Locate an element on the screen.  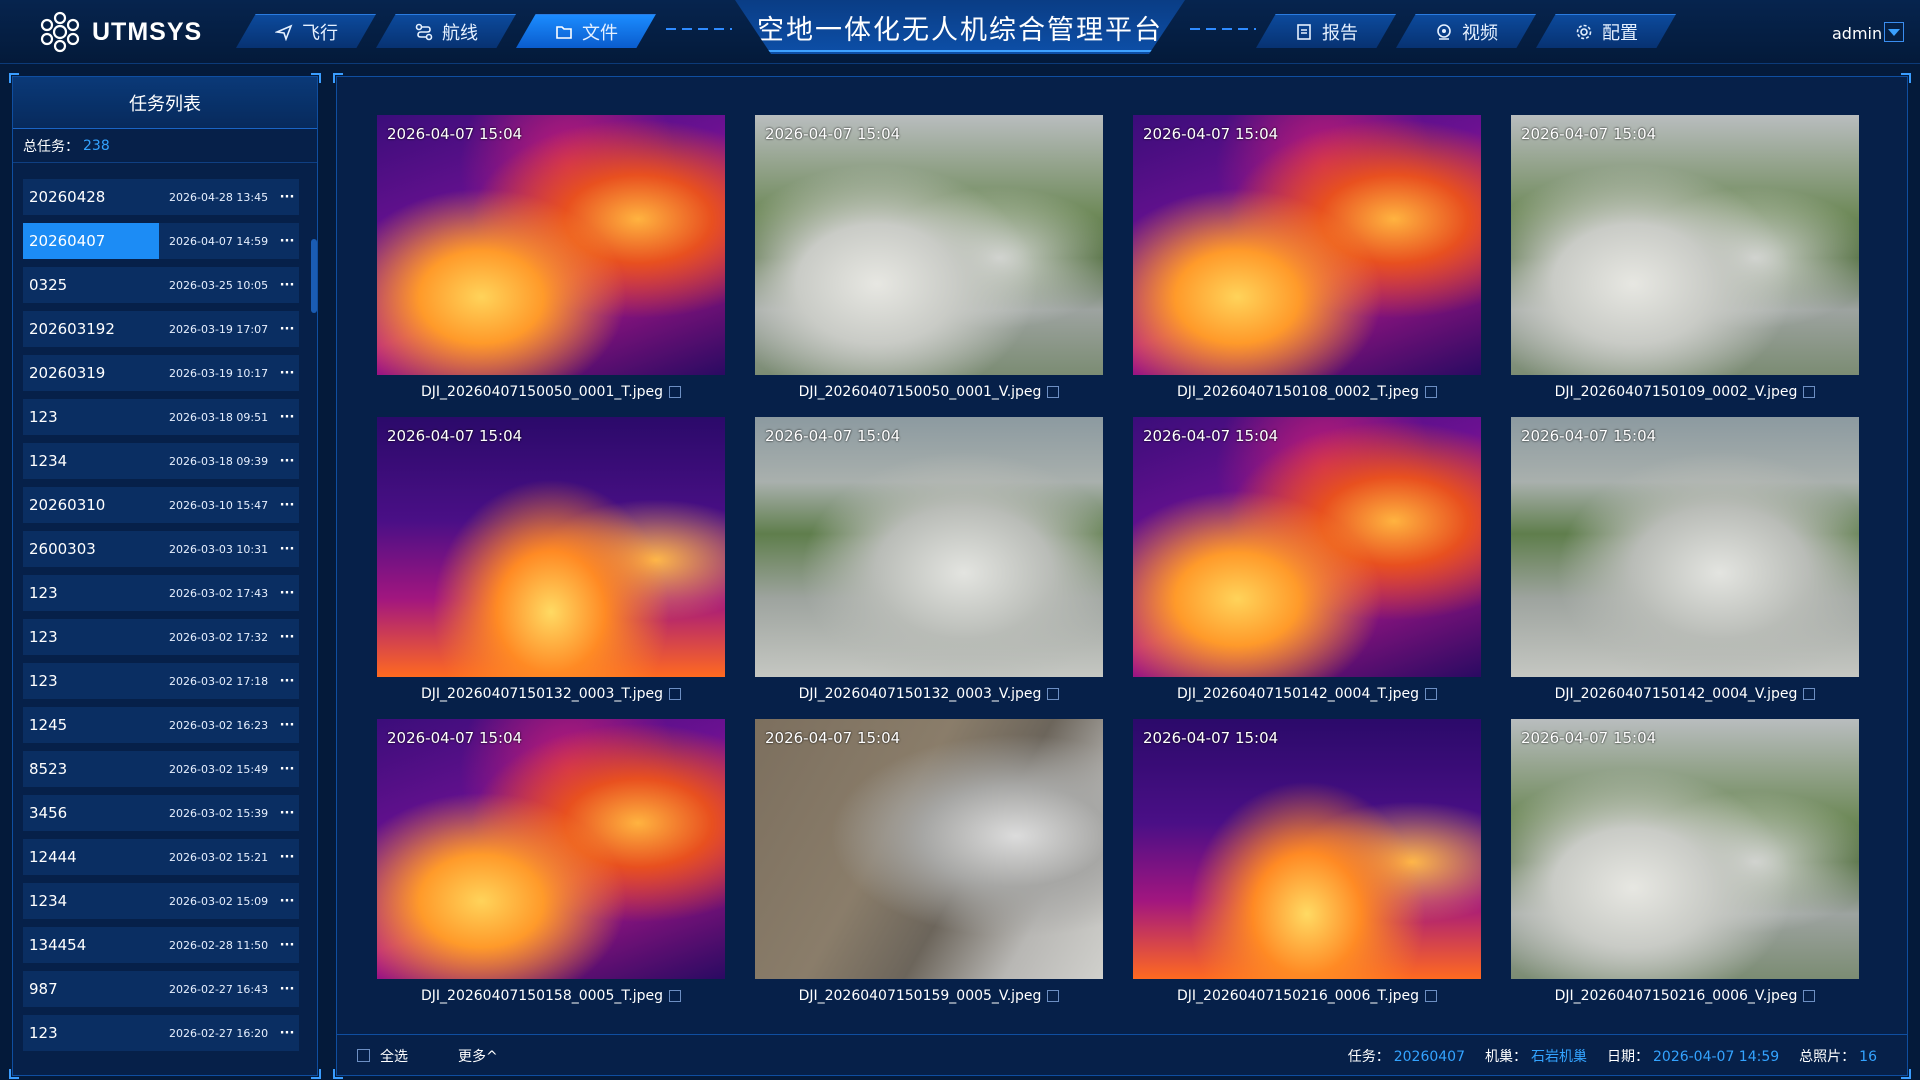
more-button: 更多^ is located at coordinates (478, 1056).